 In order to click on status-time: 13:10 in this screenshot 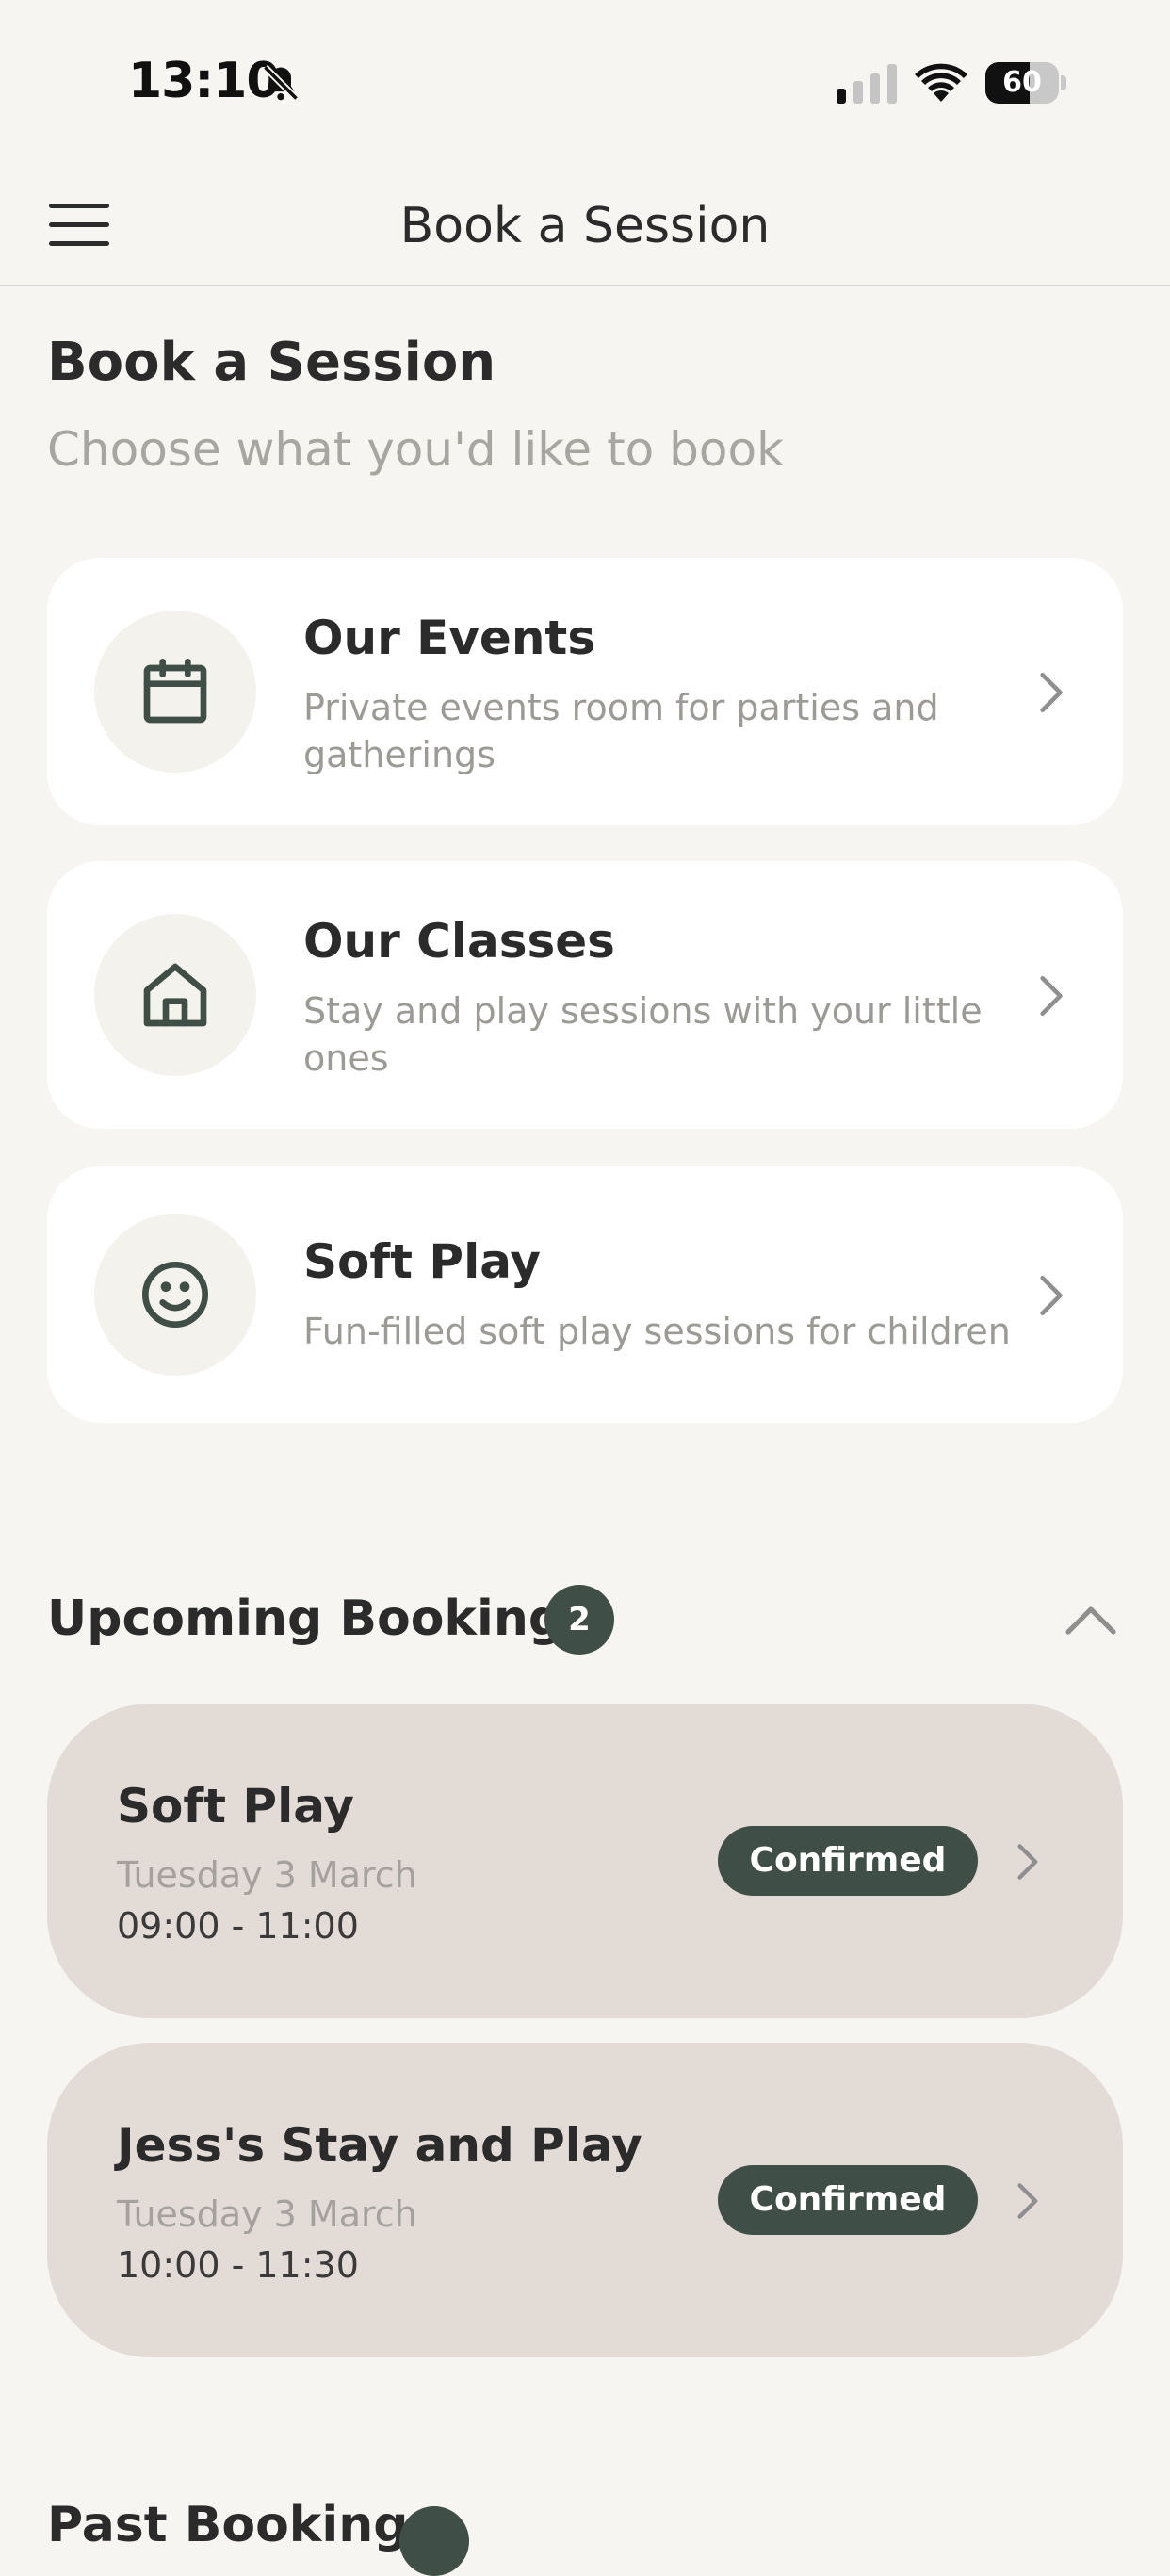, I will do `click(204, 81)`.